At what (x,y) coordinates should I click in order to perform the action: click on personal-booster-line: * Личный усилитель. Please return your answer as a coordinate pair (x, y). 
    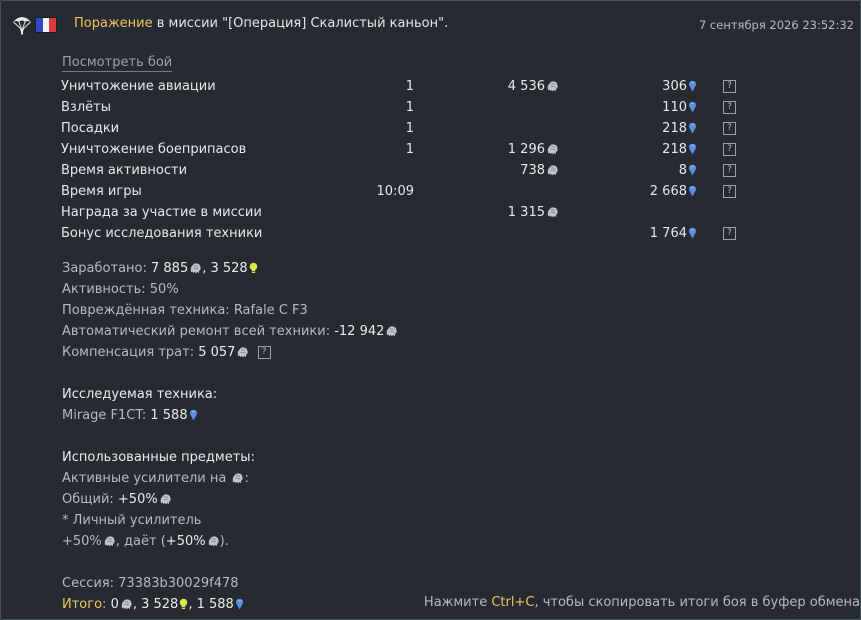
    Looking at the image, I should click on (132, 520).